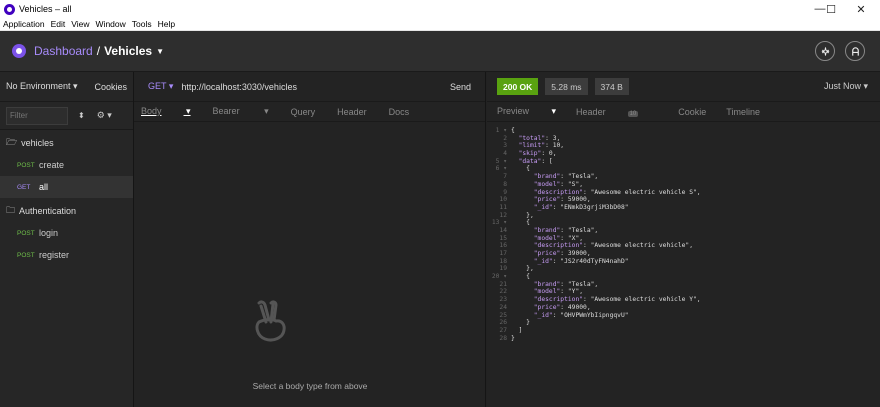  Describe the element at coordinates (63, 51) in the screenshot. I see `breadcrumb-dashboard: Dashboard` at that location.